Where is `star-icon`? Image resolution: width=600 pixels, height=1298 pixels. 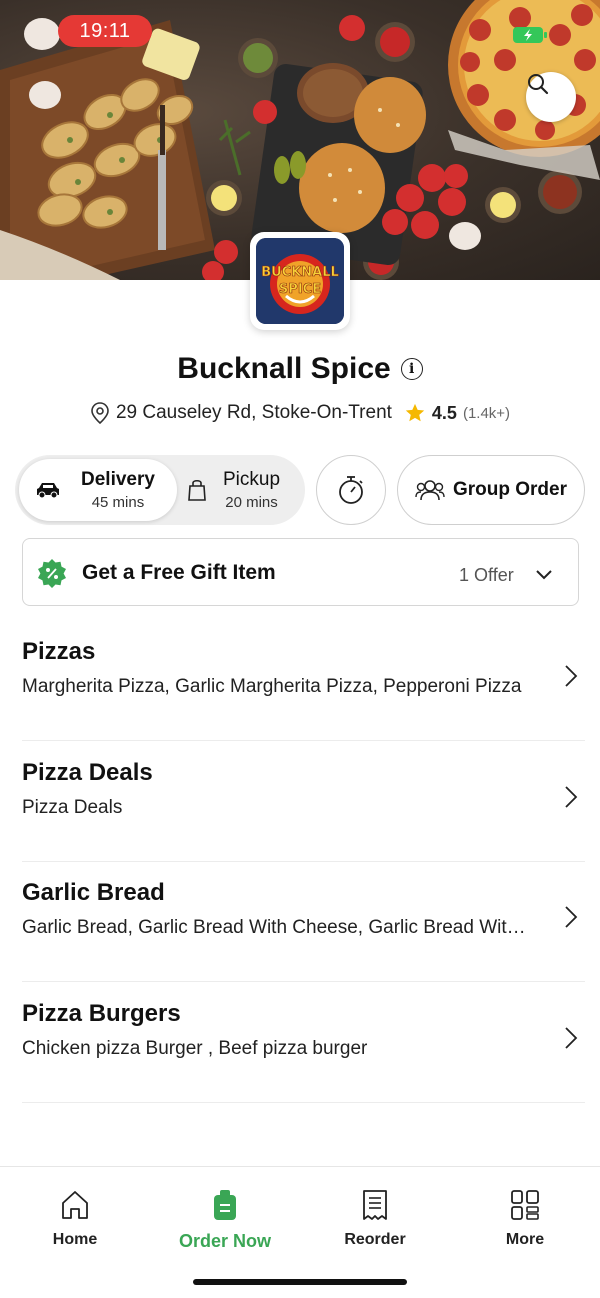
star-icon is located at coordinates (415, 412).